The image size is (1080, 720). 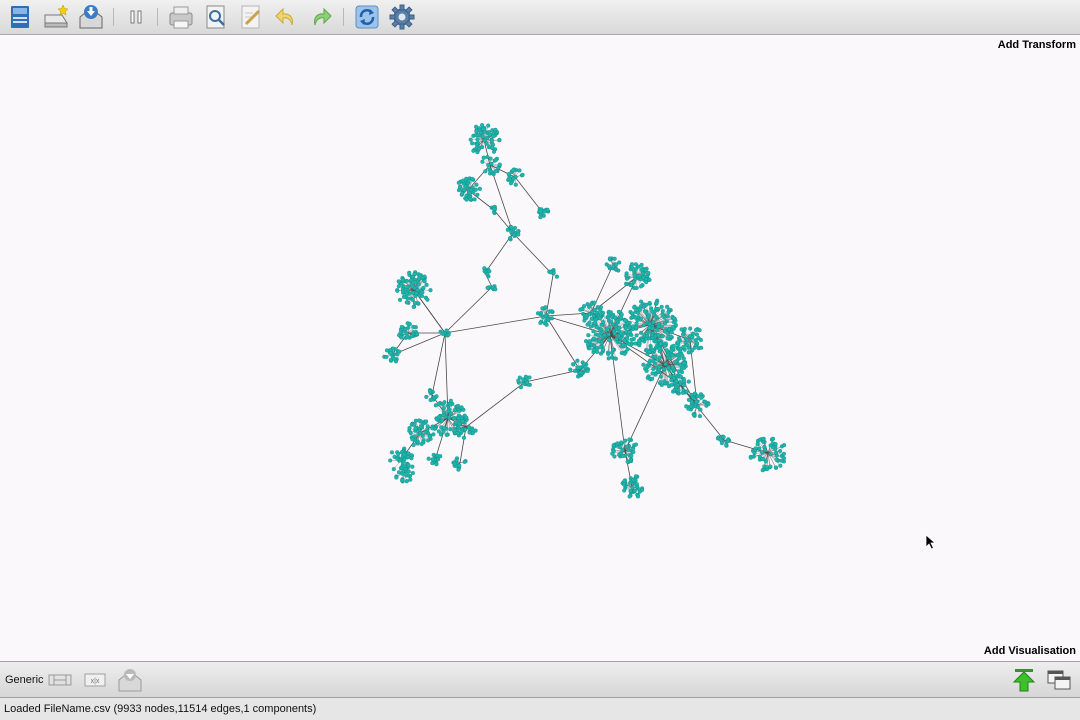 I want to click on xyz-view-button: x|x, so click(x=95, y=680).